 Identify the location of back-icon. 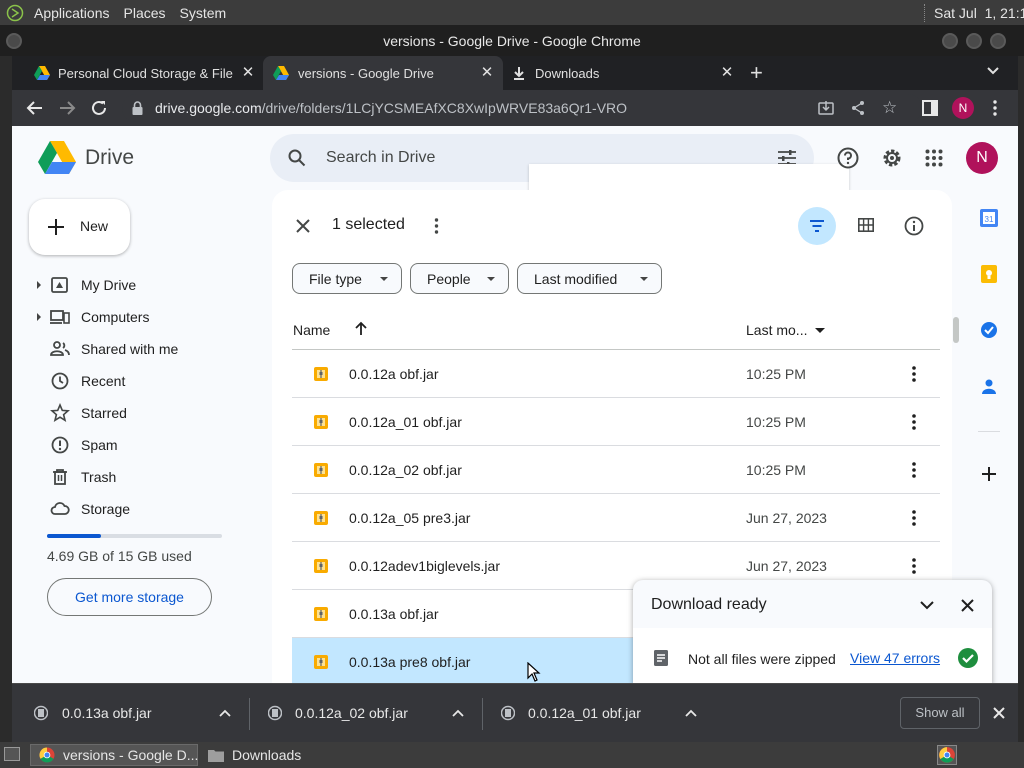
(35, 108).